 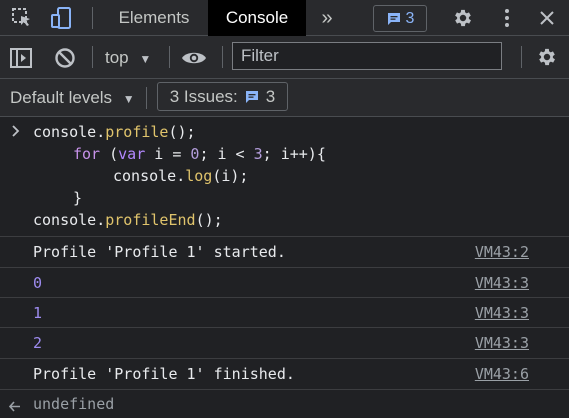 What do you see at coordinates (463, 18) in the screenshot?
I see `settings-gear-icon` at bounding box center [463, 18].